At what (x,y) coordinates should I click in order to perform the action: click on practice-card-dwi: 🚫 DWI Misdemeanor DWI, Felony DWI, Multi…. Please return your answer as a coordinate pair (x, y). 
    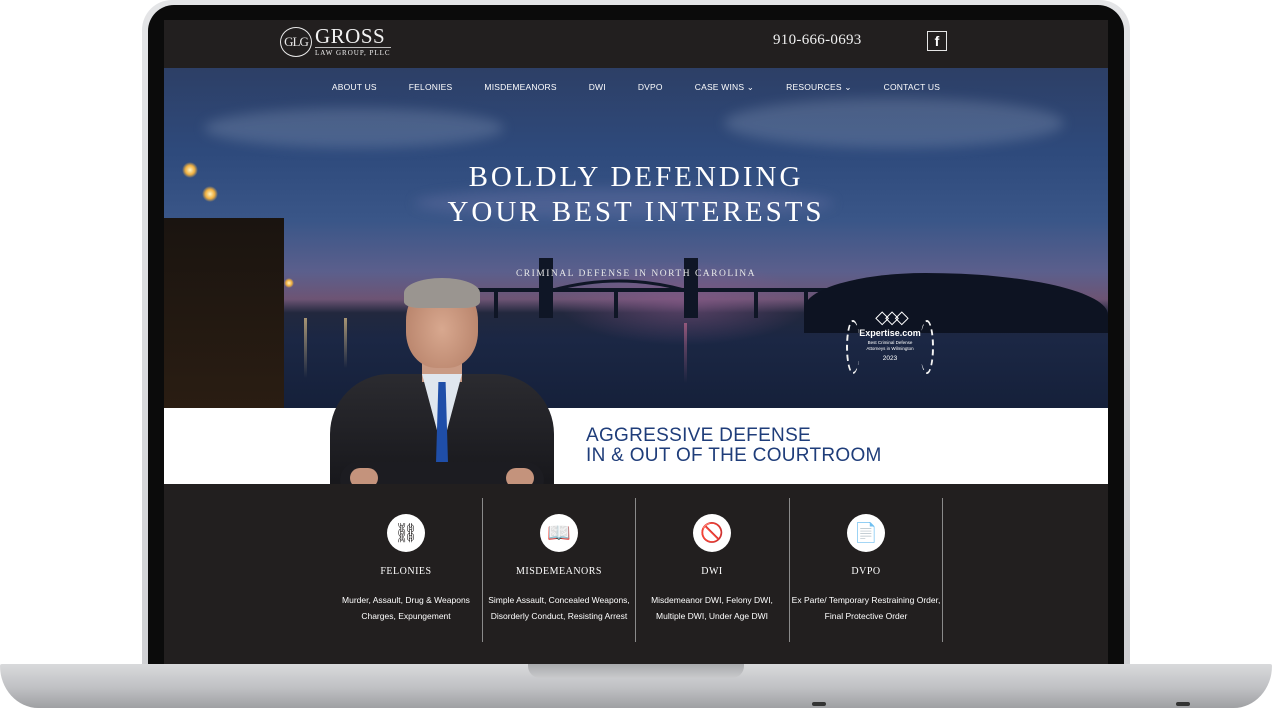
    Looking at the image, I should click on (712, 571).